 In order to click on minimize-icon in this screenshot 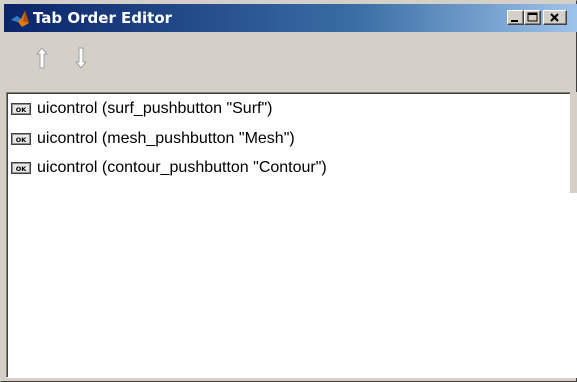, I will do `click(514, 21)`.